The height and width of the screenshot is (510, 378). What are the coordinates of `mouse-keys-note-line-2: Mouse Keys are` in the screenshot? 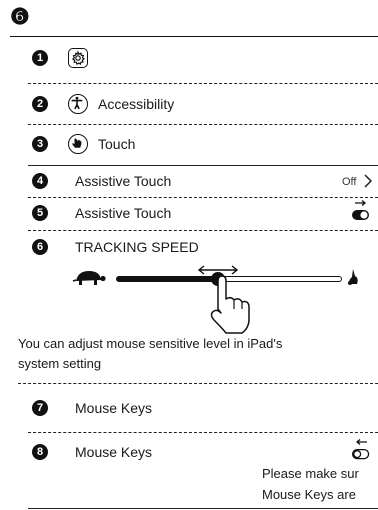 It's located at (309, 494).